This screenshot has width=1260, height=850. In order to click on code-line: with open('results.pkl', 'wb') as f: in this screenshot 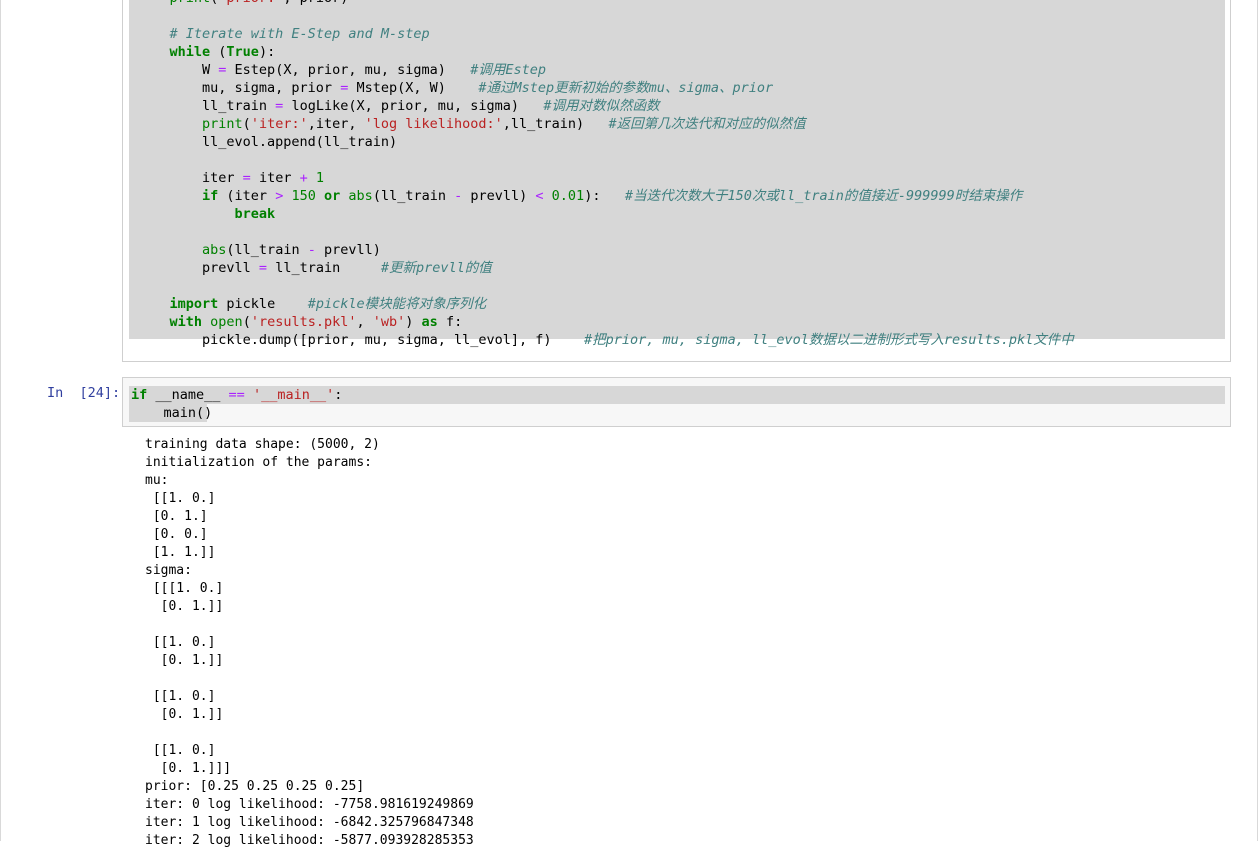, I will do `click(605, 322)`.